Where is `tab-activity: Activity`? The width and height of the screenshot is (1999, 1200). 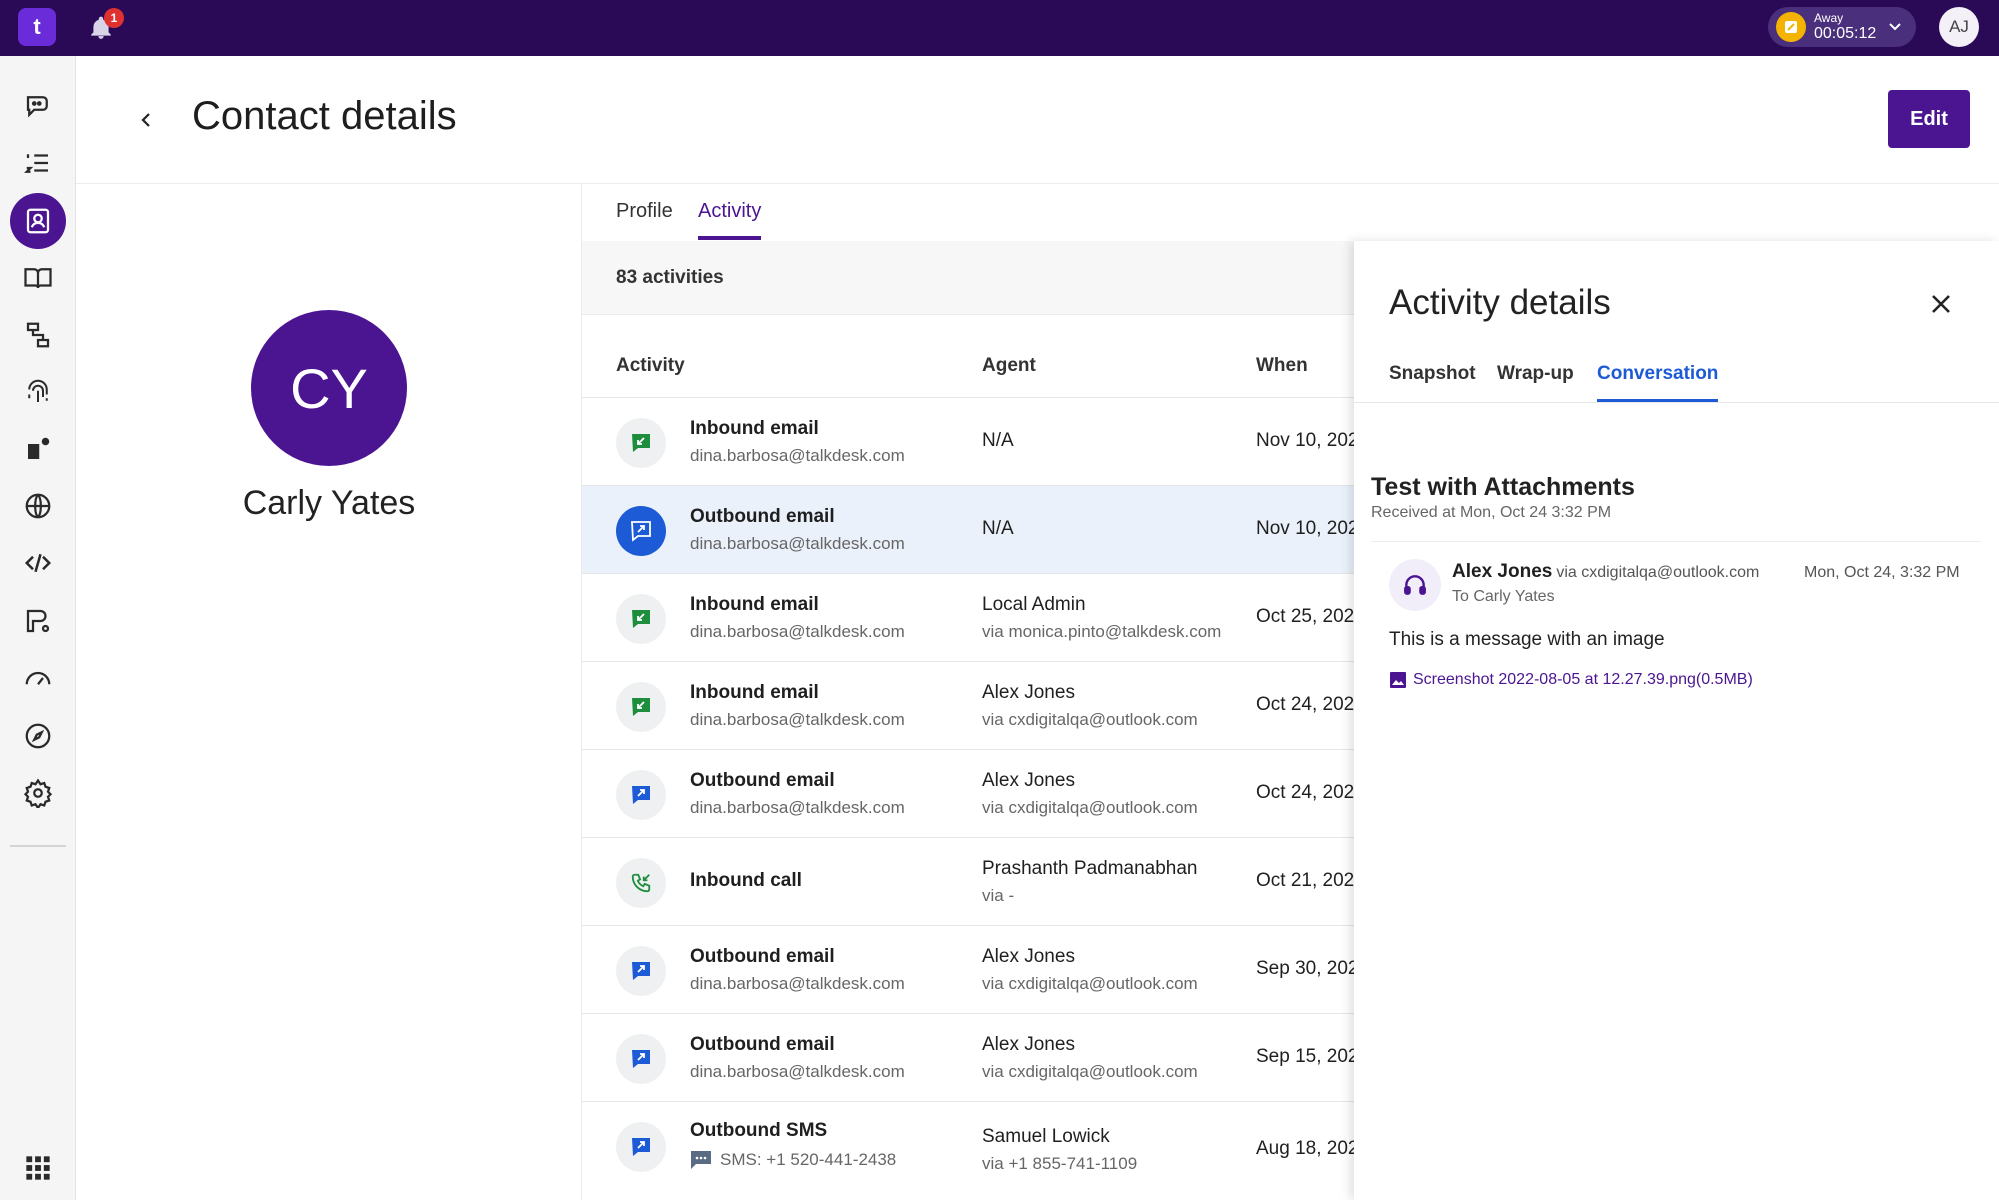
tab-activity: Activity is located at coordinates (730, 220).